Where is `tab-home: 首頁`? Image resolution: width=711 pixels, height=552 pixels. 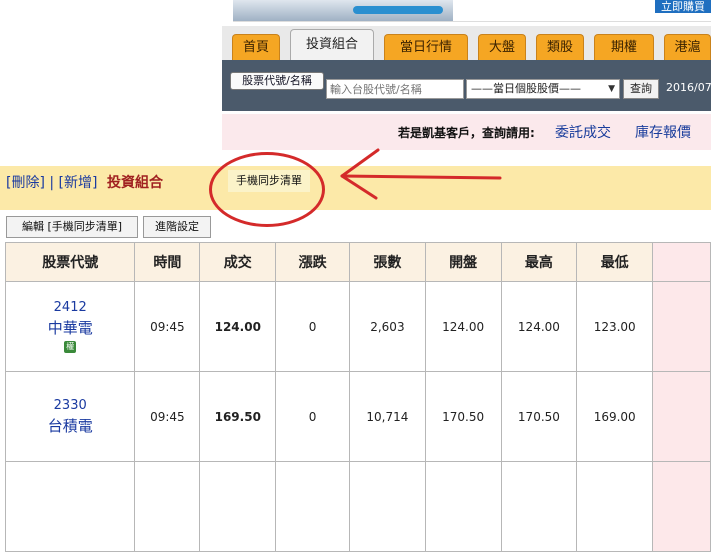
tab-home: 首頁 is located at coordinates (256, 47).